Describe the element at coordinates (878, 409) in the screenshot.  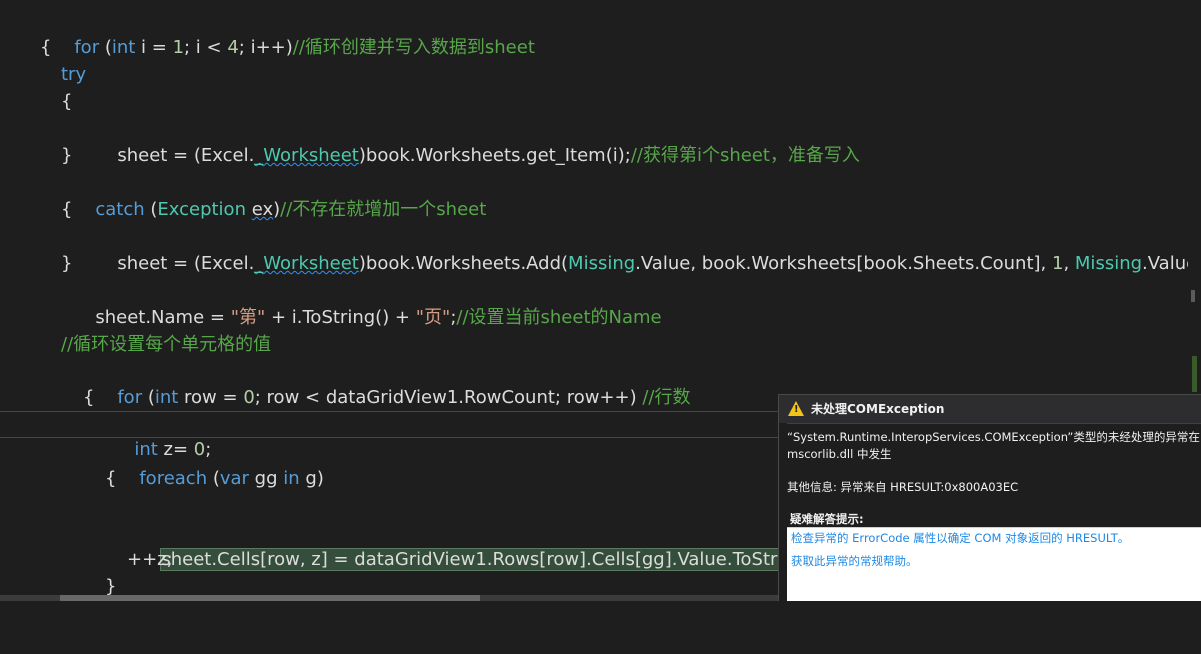
I see `exception-title: 未处理COMException` at that location.